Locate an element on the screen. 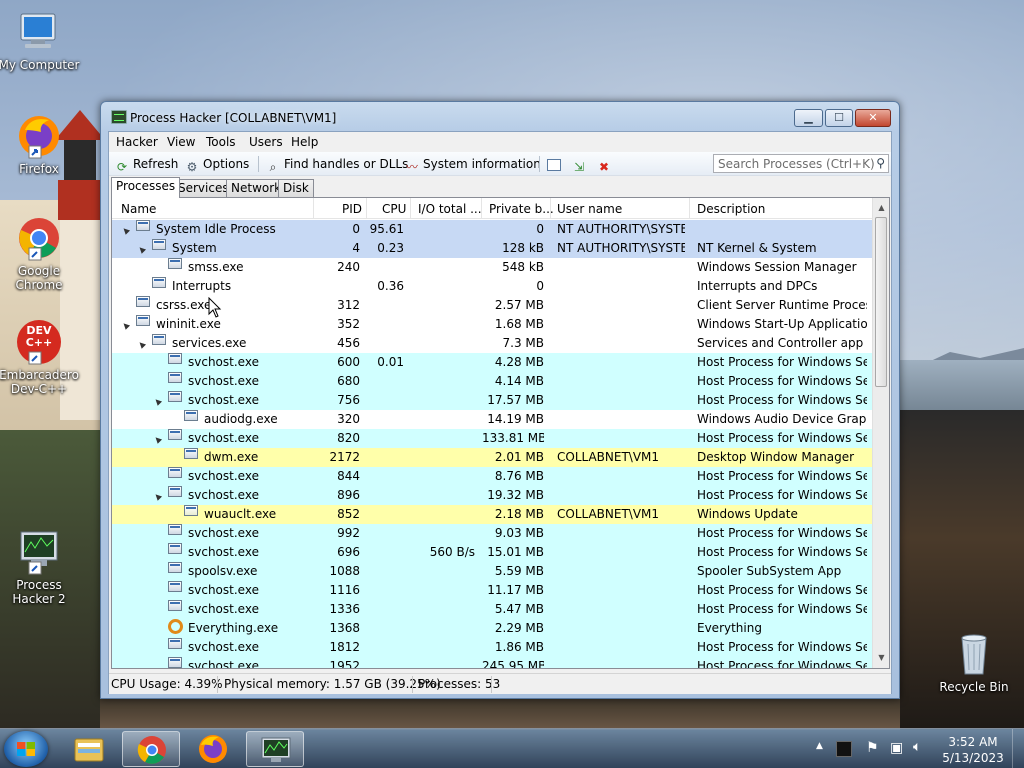  system-information-button: 〰 System information is located at coordinates (472, 165).